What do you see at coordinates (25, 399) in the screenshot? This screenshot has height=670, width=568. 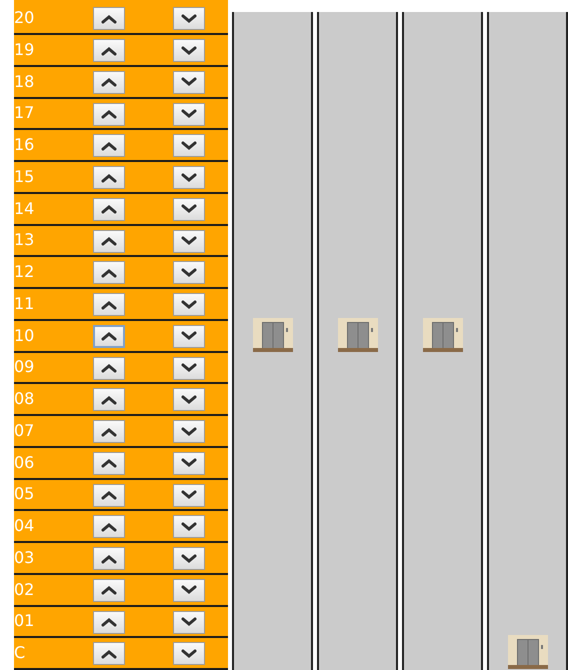 I see `floor-label: 08` at bounding box center [25, 399].